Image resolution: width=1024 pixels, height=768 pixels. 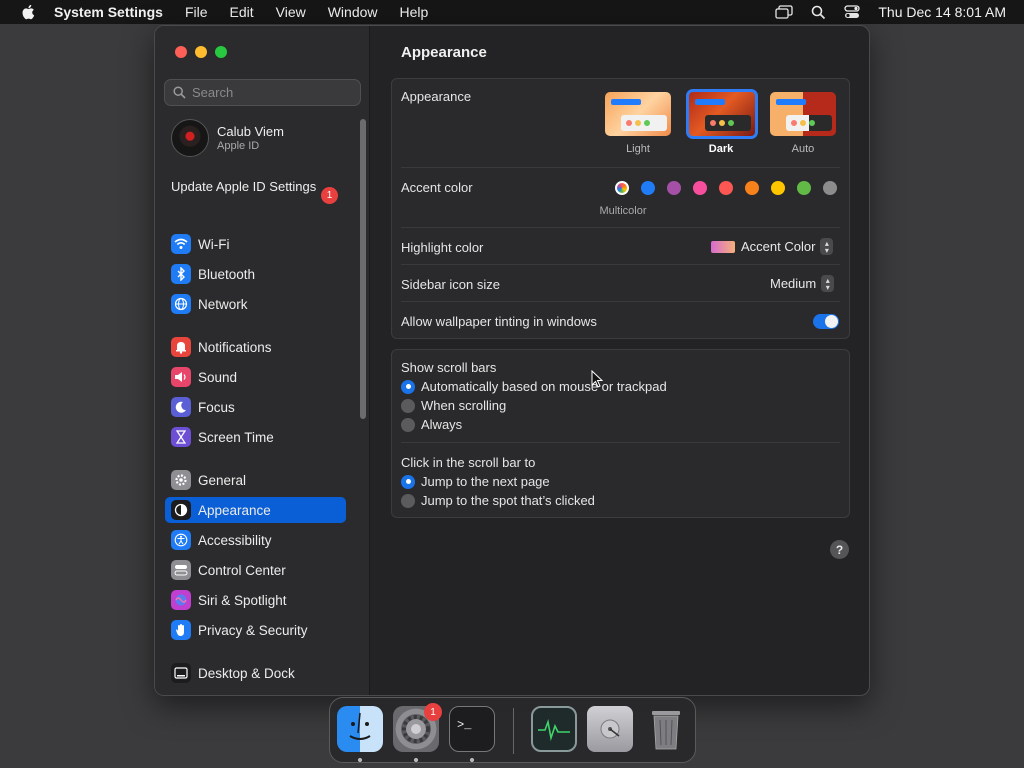 I want to click on sidebar-item-label: Privacy & Security, so click(x=253, y=630).